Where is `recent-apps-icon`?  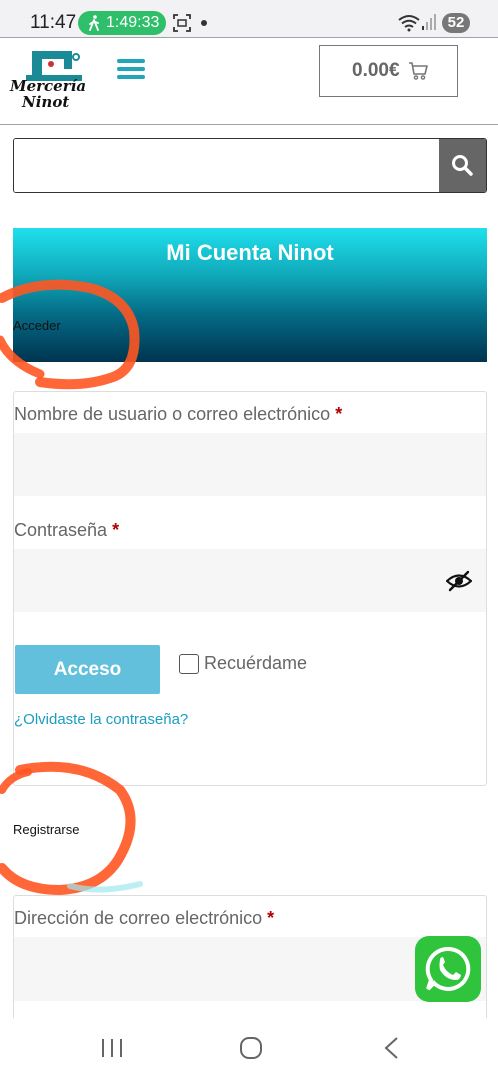
recent-apps-icon is located at coordinates (112, 1048).